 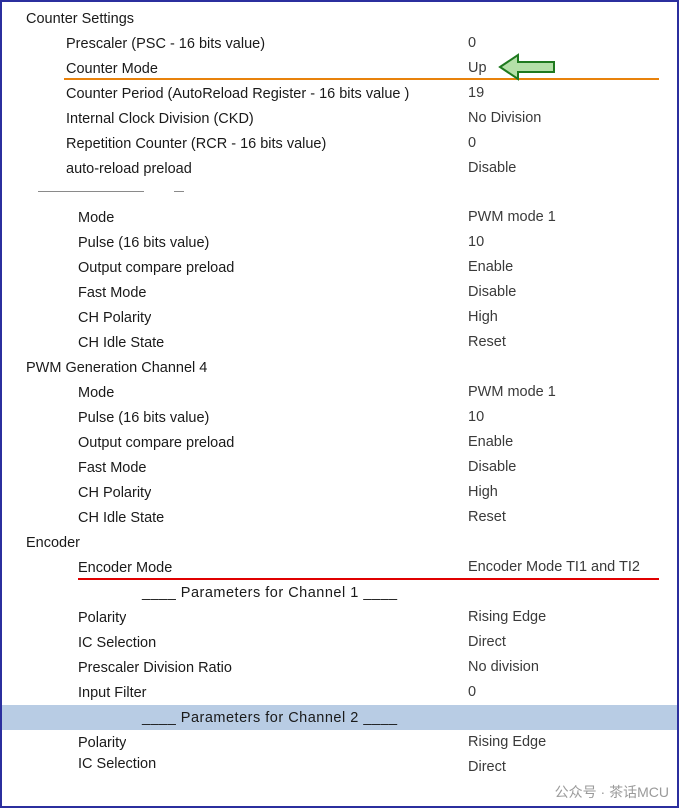 I want to click on green-arrow-annotation, so click(x=526, y=67).